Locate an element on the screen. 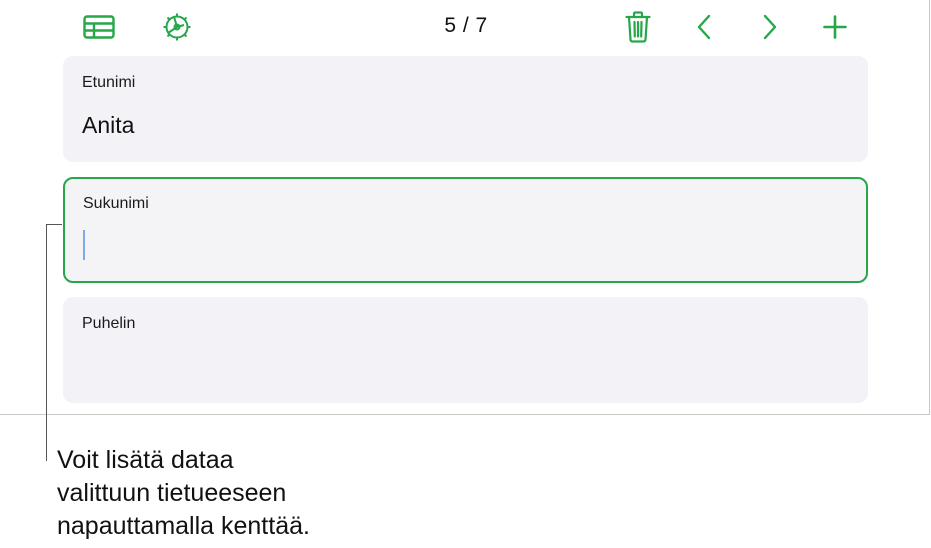 The image size is (931, 548). text-cursor is located at coordinates (84, 245).